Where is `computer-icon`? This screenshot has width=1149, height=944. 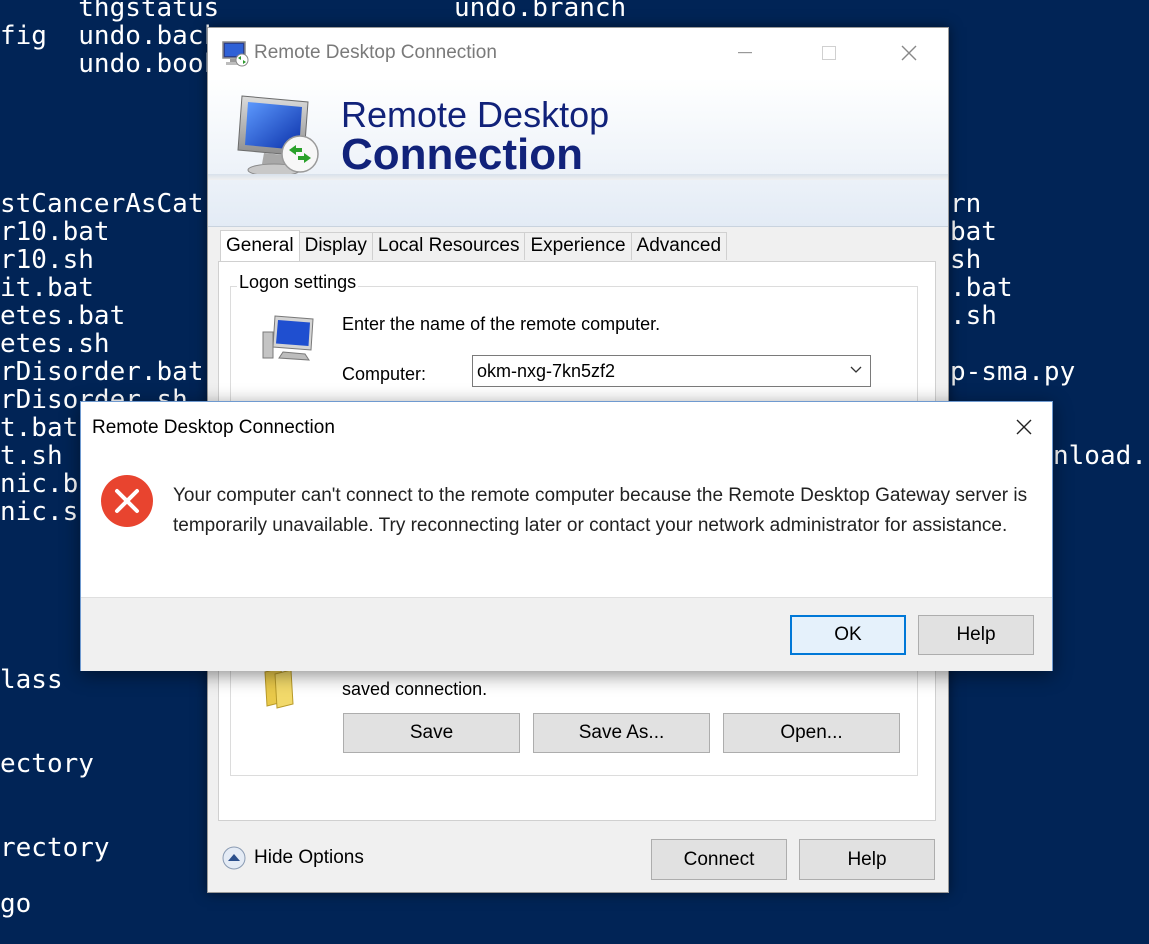
computer-icon is located at coordinates (288, 338).